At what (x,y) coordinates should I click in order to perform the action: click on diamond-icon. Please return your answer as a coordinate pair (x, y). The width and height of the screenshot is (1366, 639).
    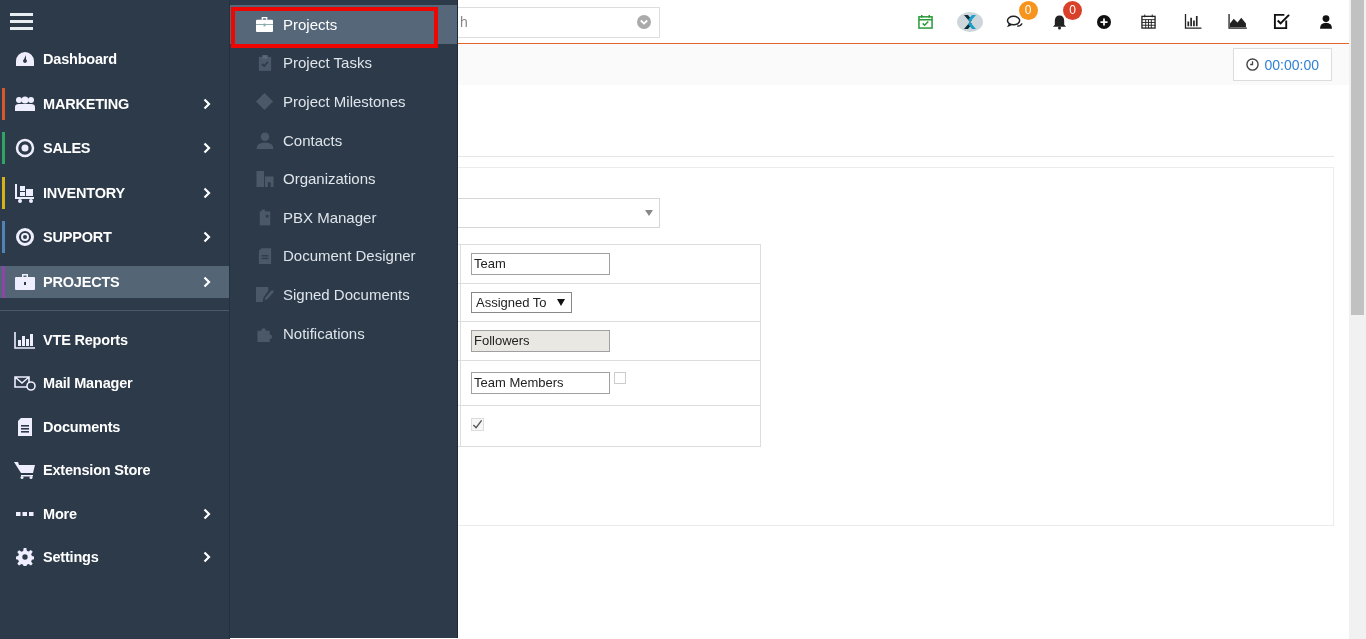
    Looking at the image, I should click on (264, 101).